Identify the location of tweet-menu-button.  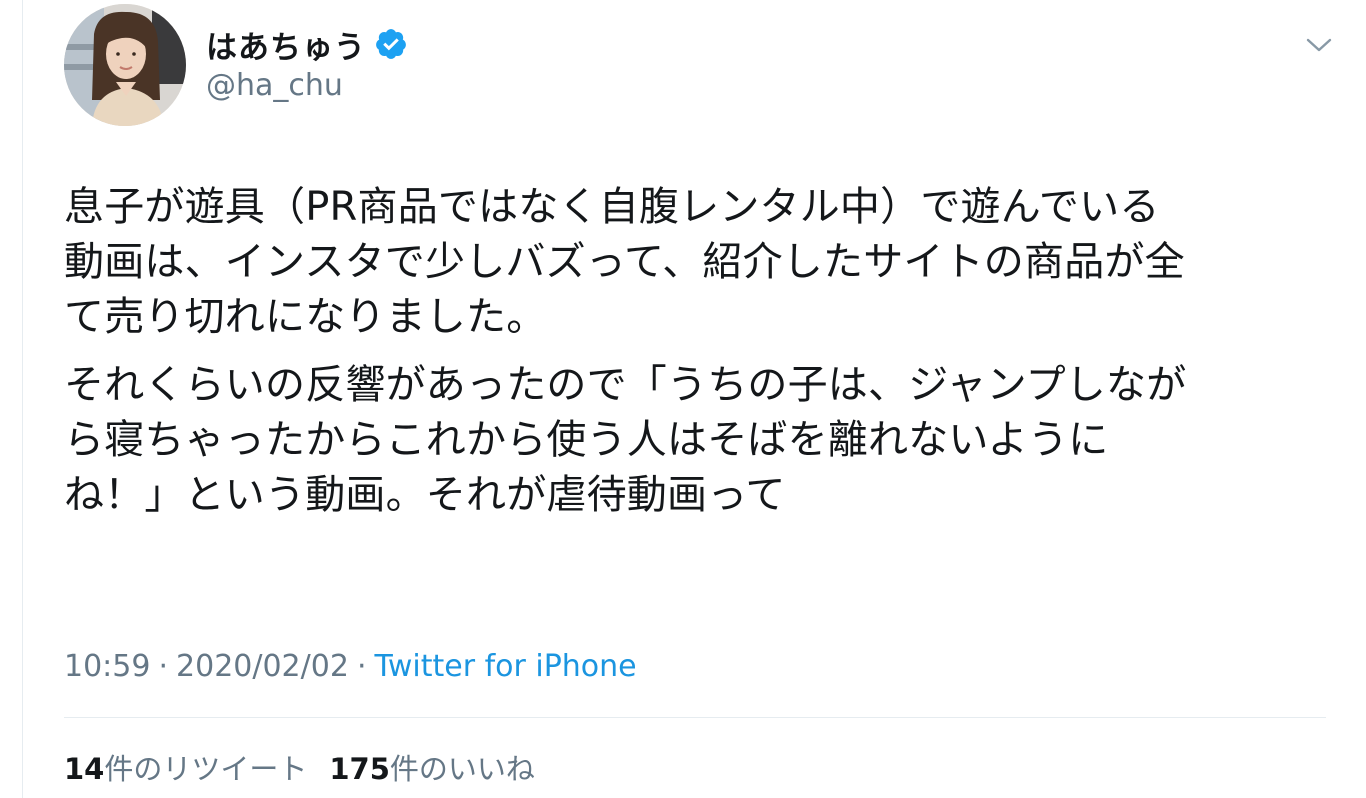
(1319, 45).